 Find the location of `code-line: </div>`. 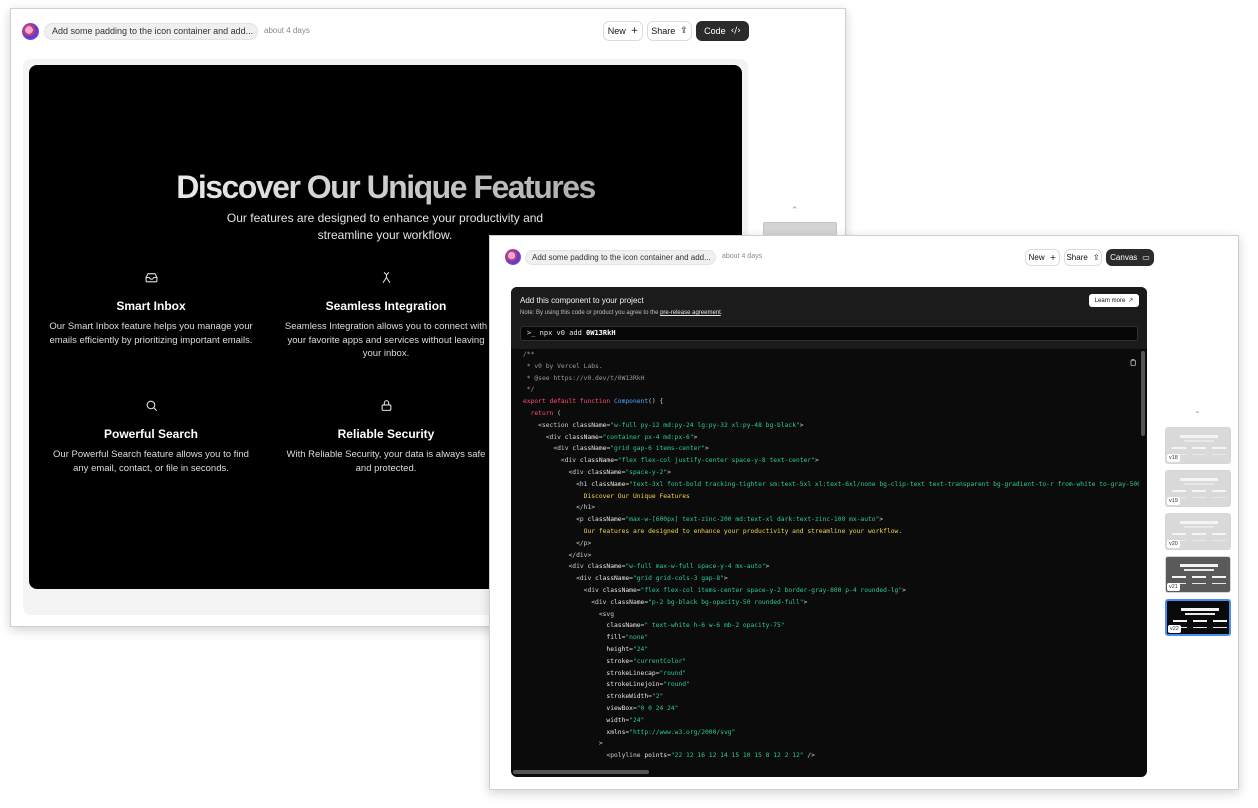

code-line: </div> is located at coordinates (557, 555).